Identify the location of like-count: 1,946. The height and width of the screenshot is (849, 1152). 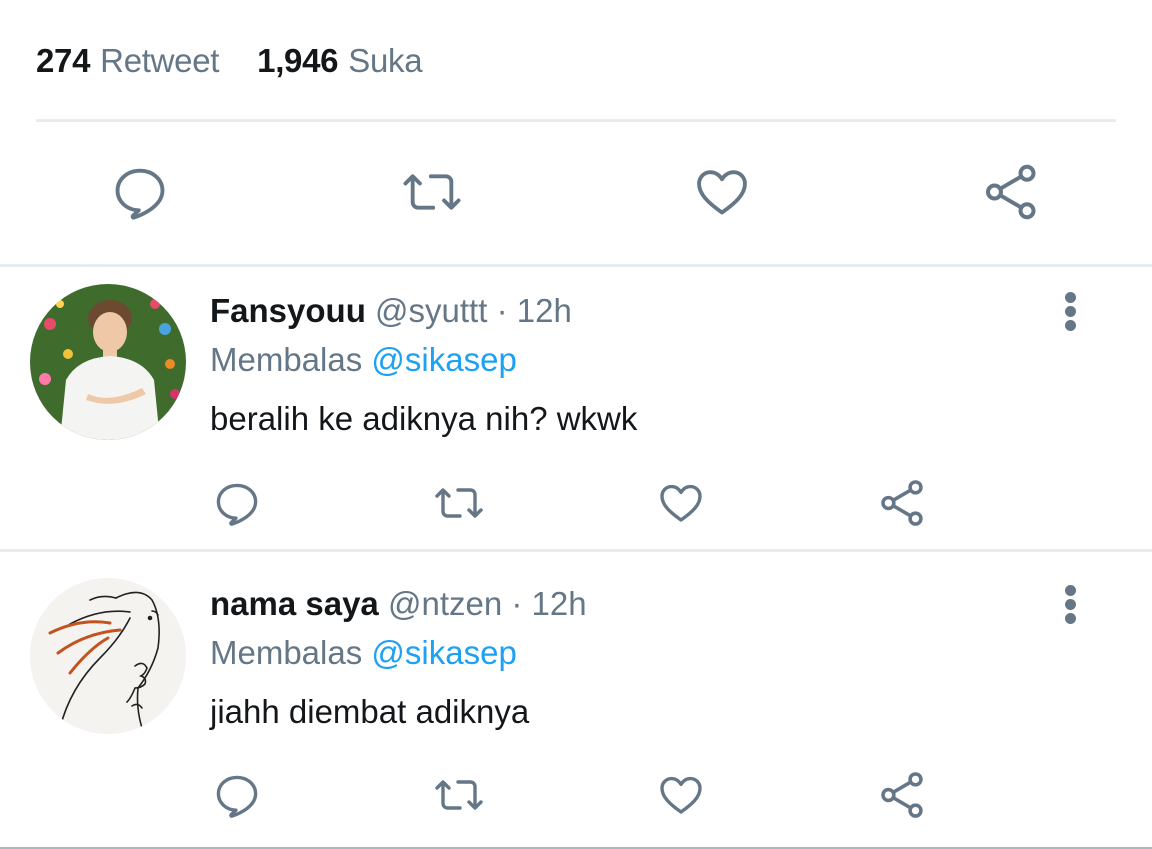
(297, 61).